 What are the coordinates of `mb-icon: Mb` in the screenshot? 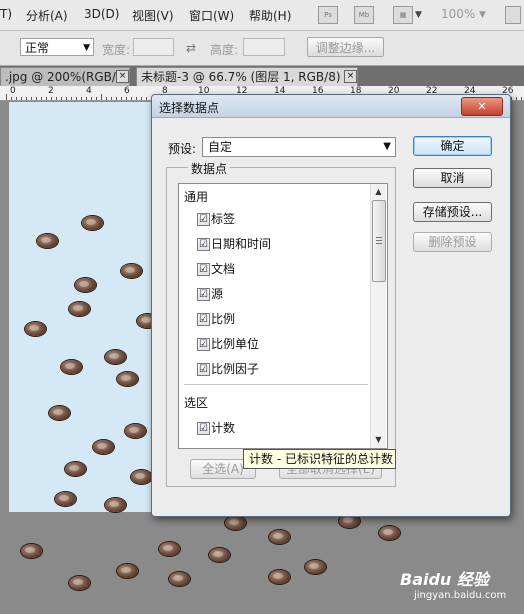 It's located at (364, 15).